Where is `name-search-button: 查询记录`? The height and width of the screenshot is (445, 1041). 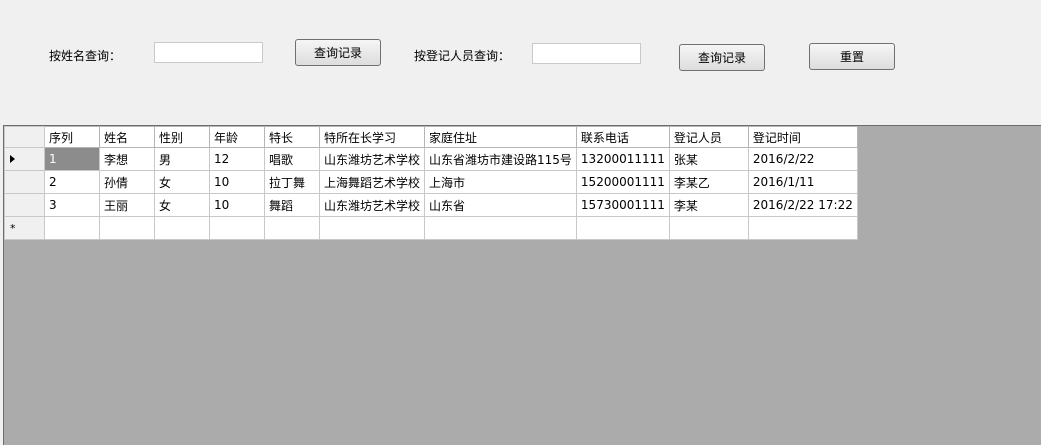 name-search-button: 查询记录 is located at coordinates (338, 52).